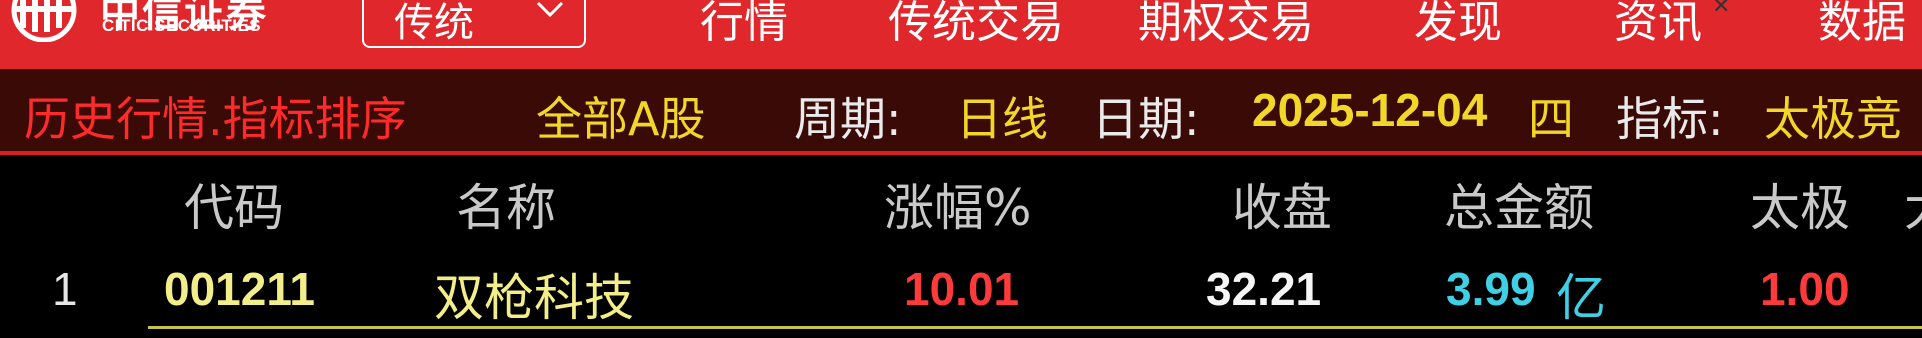  I want to click on nav-tab-market: 行情, so click(744, 25).